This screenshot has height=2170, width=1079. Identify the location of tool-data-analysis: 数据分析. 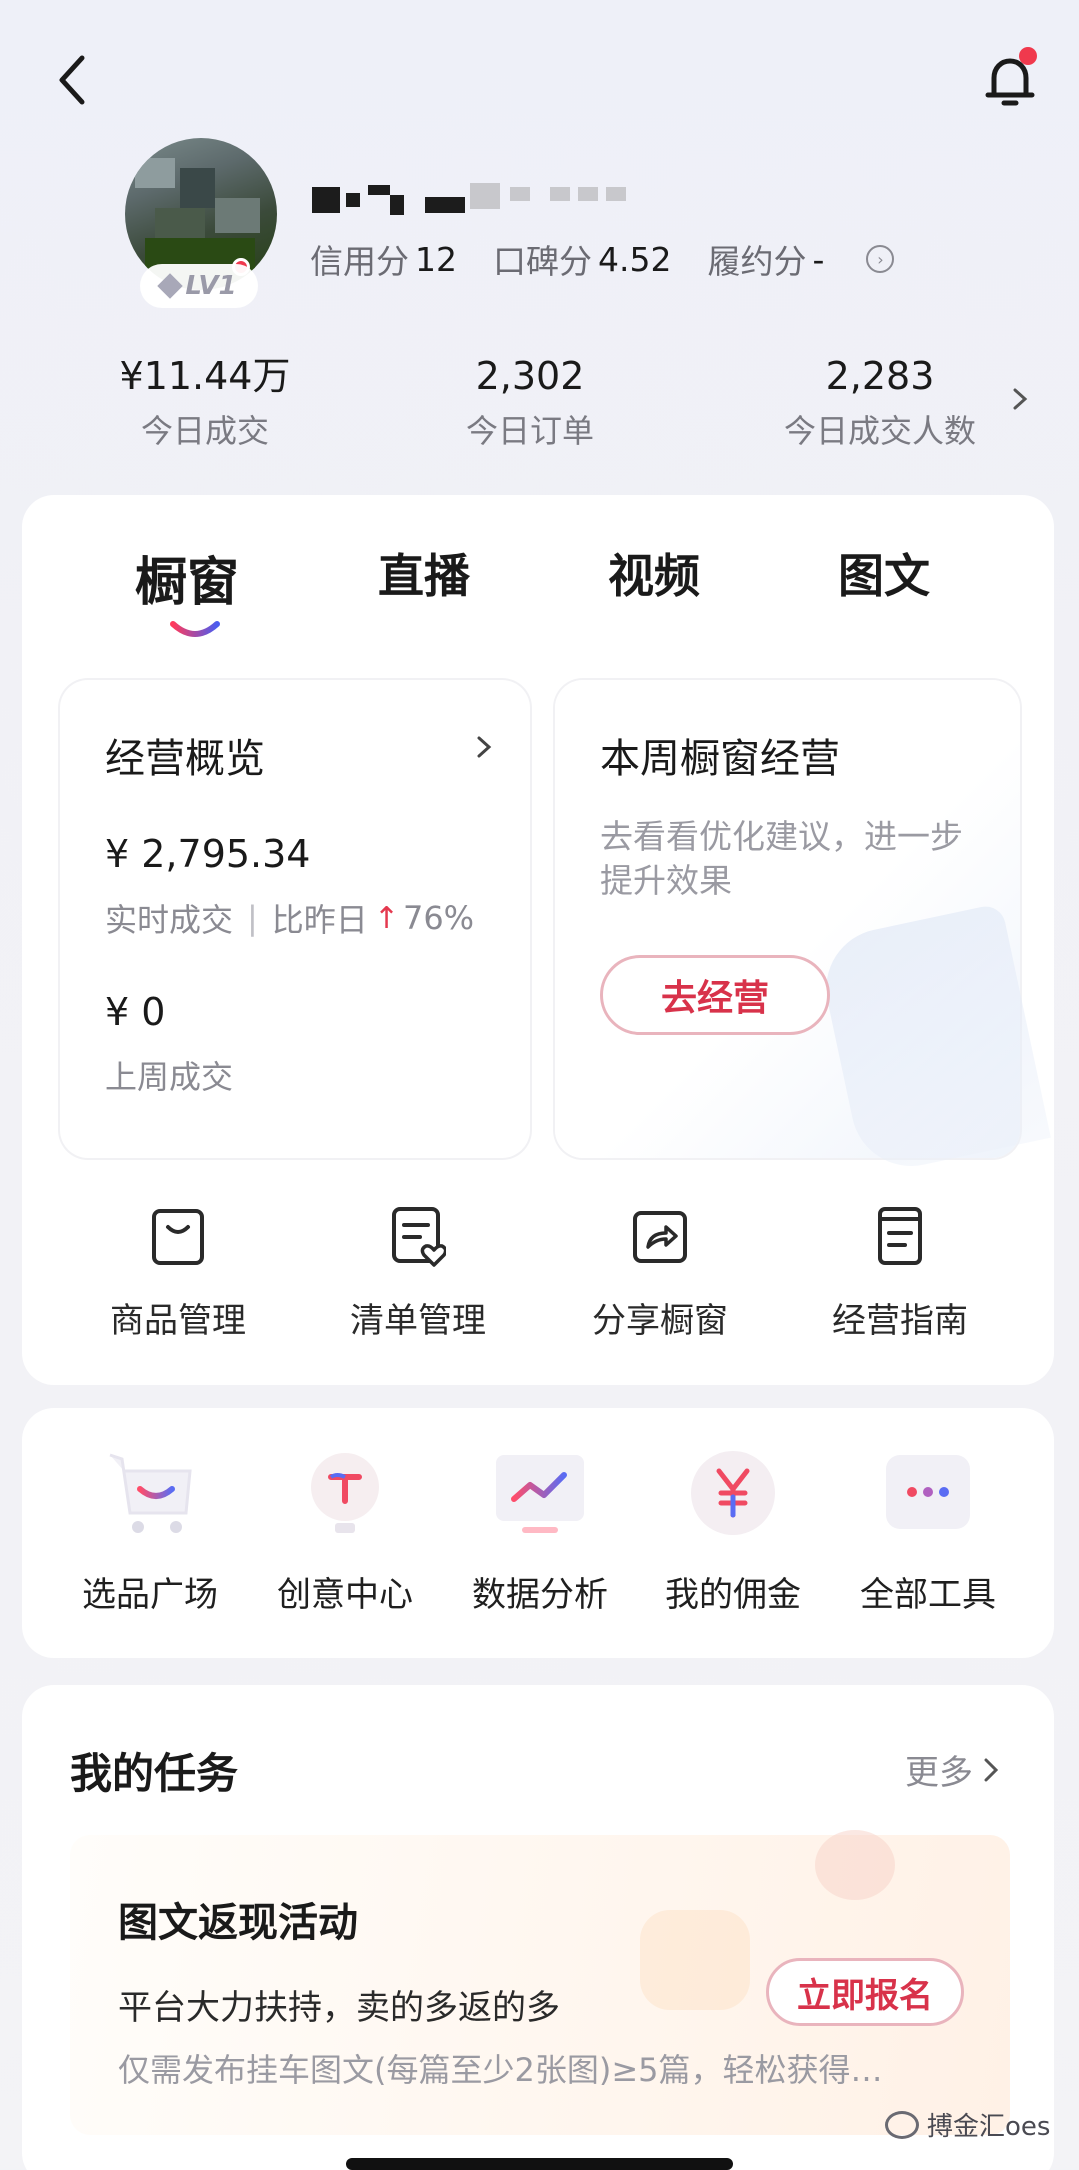
(540, 1530).